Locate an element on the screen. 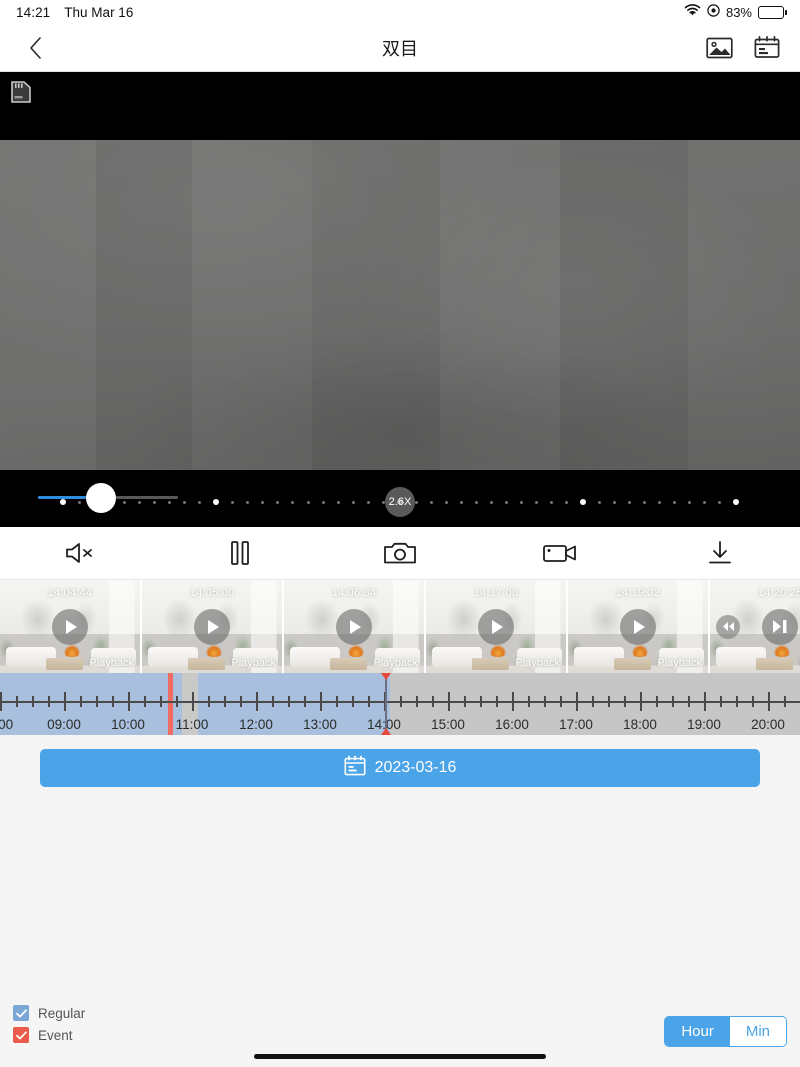 Image resolution: width=800 pixels, height=1067 pixels. prev-clip-button is located at coordinates (728, 626).